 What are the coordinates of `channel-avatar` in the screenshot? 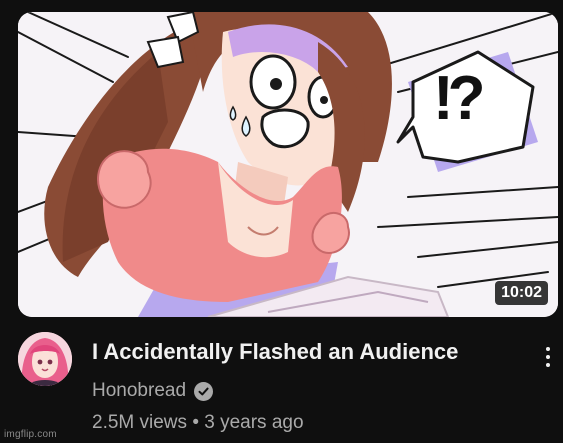 It's located at (45, 359).